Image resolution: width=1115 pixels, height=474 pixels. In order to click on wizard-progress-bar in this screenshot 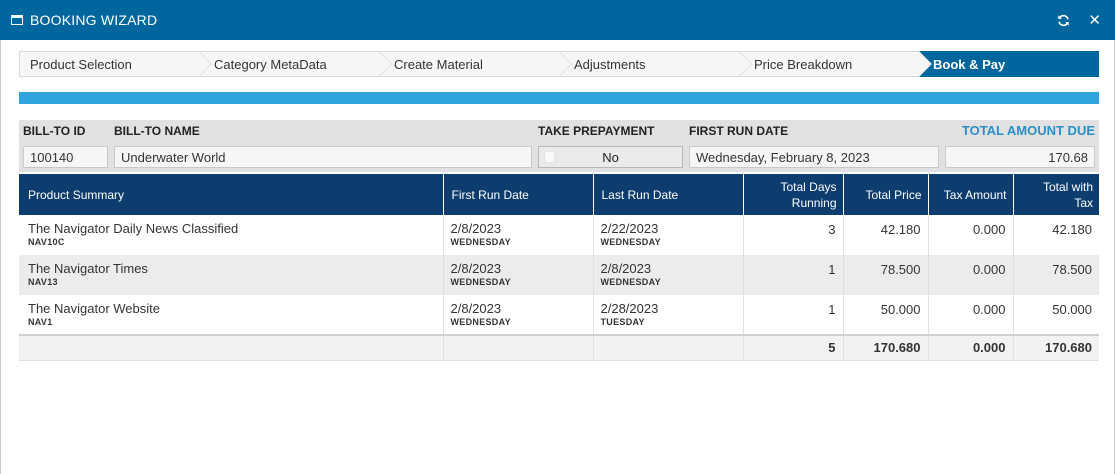, I will do `click(559, 98)`.